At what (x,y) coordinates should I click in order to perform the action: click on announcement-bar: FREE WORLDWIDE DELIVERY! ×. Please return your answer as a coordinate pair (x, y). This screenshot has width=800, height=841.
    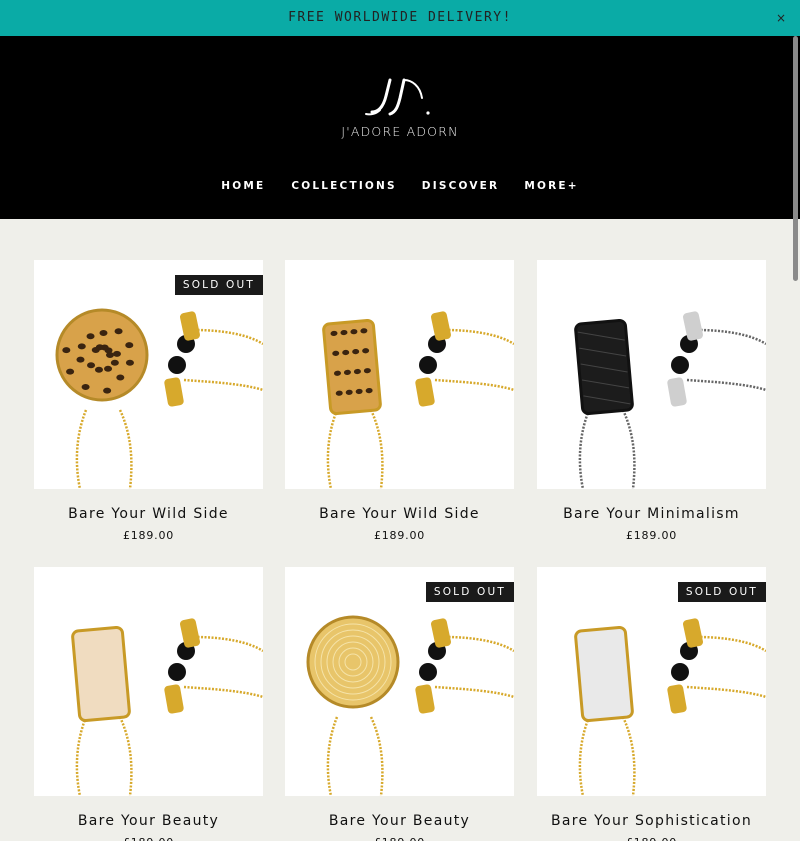
    Looking at the image, I should click on (400, 18).